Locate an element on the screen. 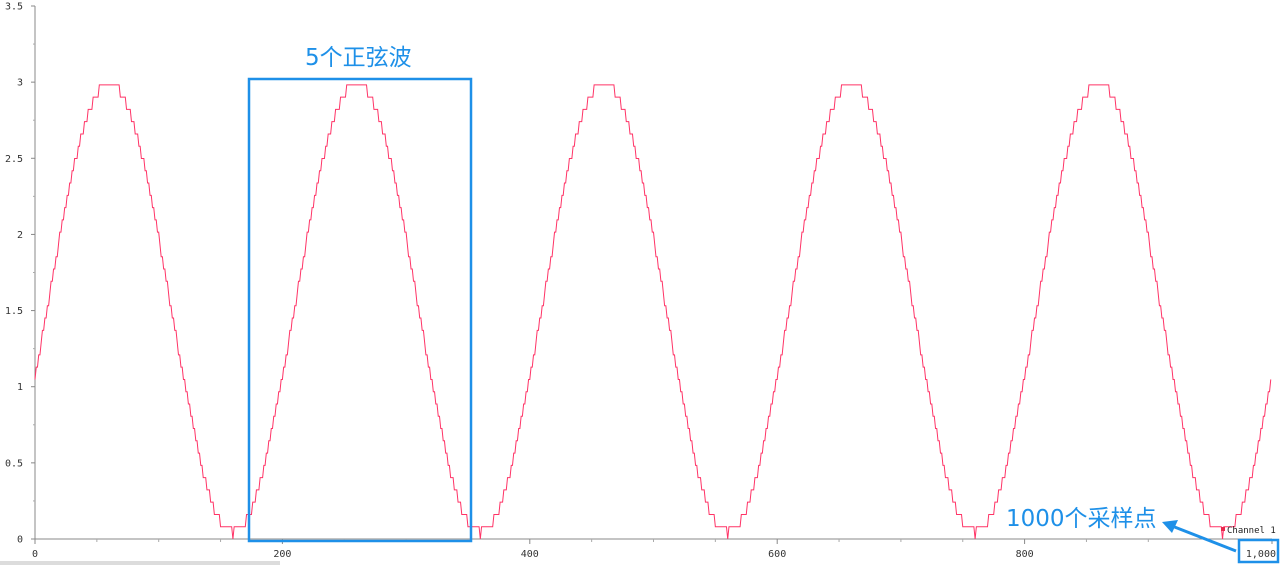 This screenshot has width=1280, height=565. y-tick-label: 3.5 is located at coordinates (14, 7).